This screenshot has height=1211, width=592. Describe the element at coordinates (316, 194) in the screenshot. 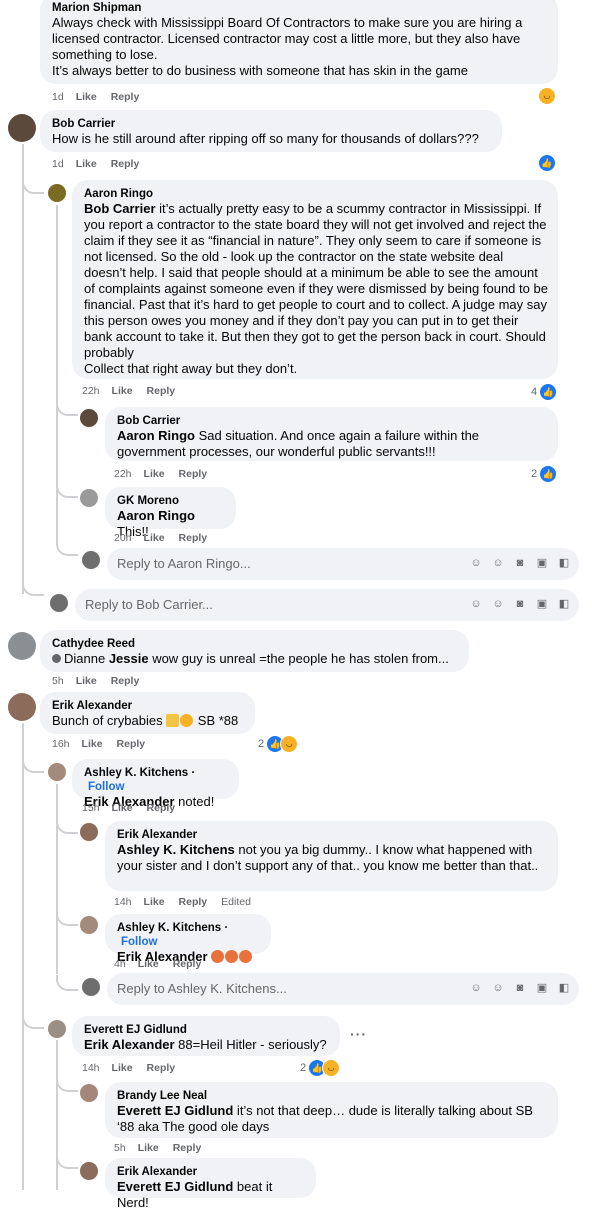

I see `comment-author: Aaron Ringo` at that location.